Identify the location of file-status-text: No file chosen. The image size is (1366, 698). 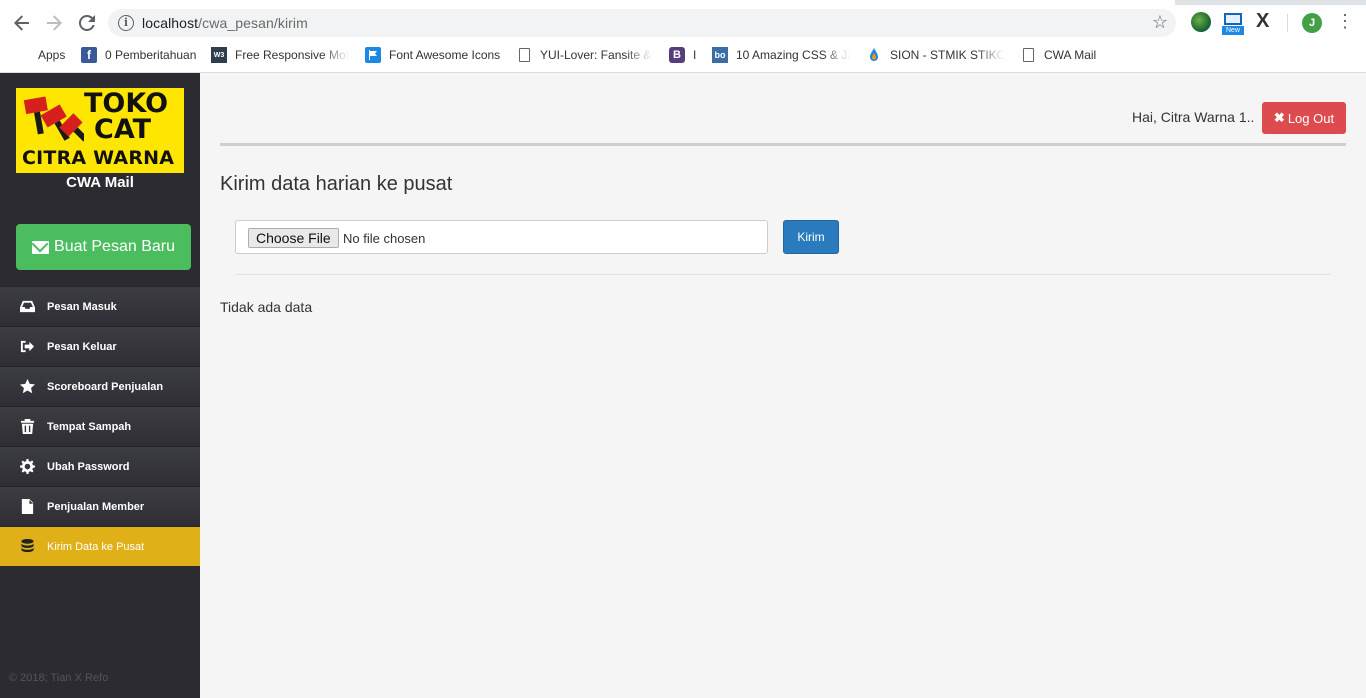
(384, 238).